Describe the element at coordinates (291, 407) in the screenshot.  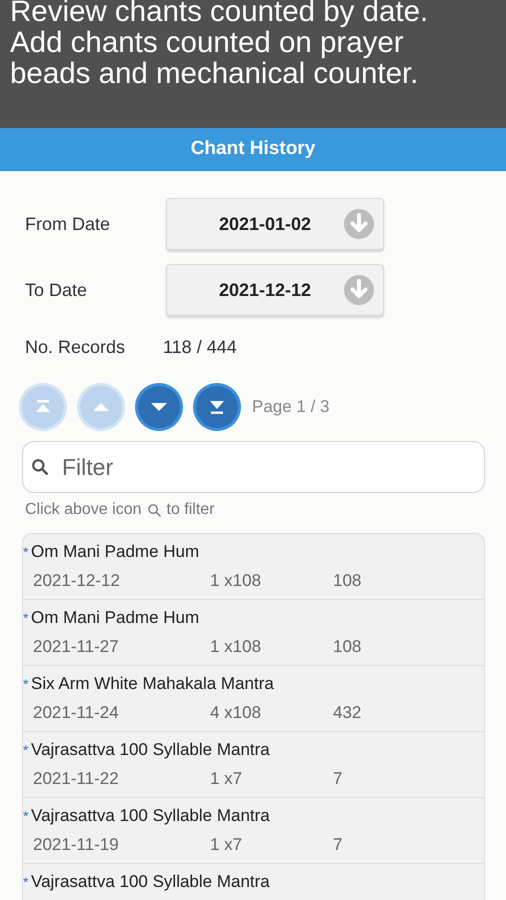
I see `page-indicator: Page 1 / 3` at that location.